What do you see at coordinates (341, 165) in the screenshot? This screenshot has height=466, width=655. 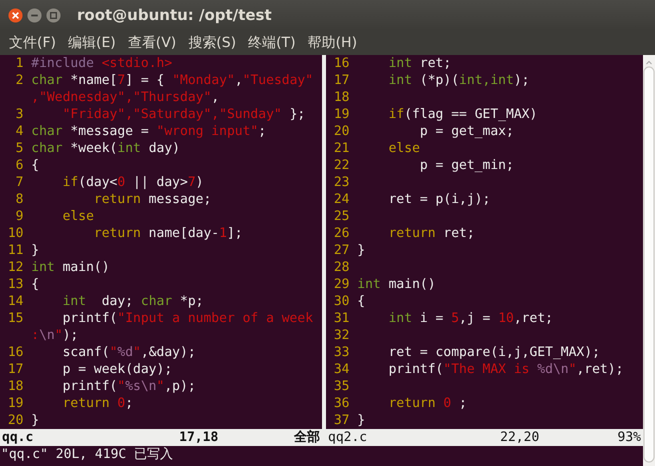 I see `line-number: 22` at bounding box center [341, 165].